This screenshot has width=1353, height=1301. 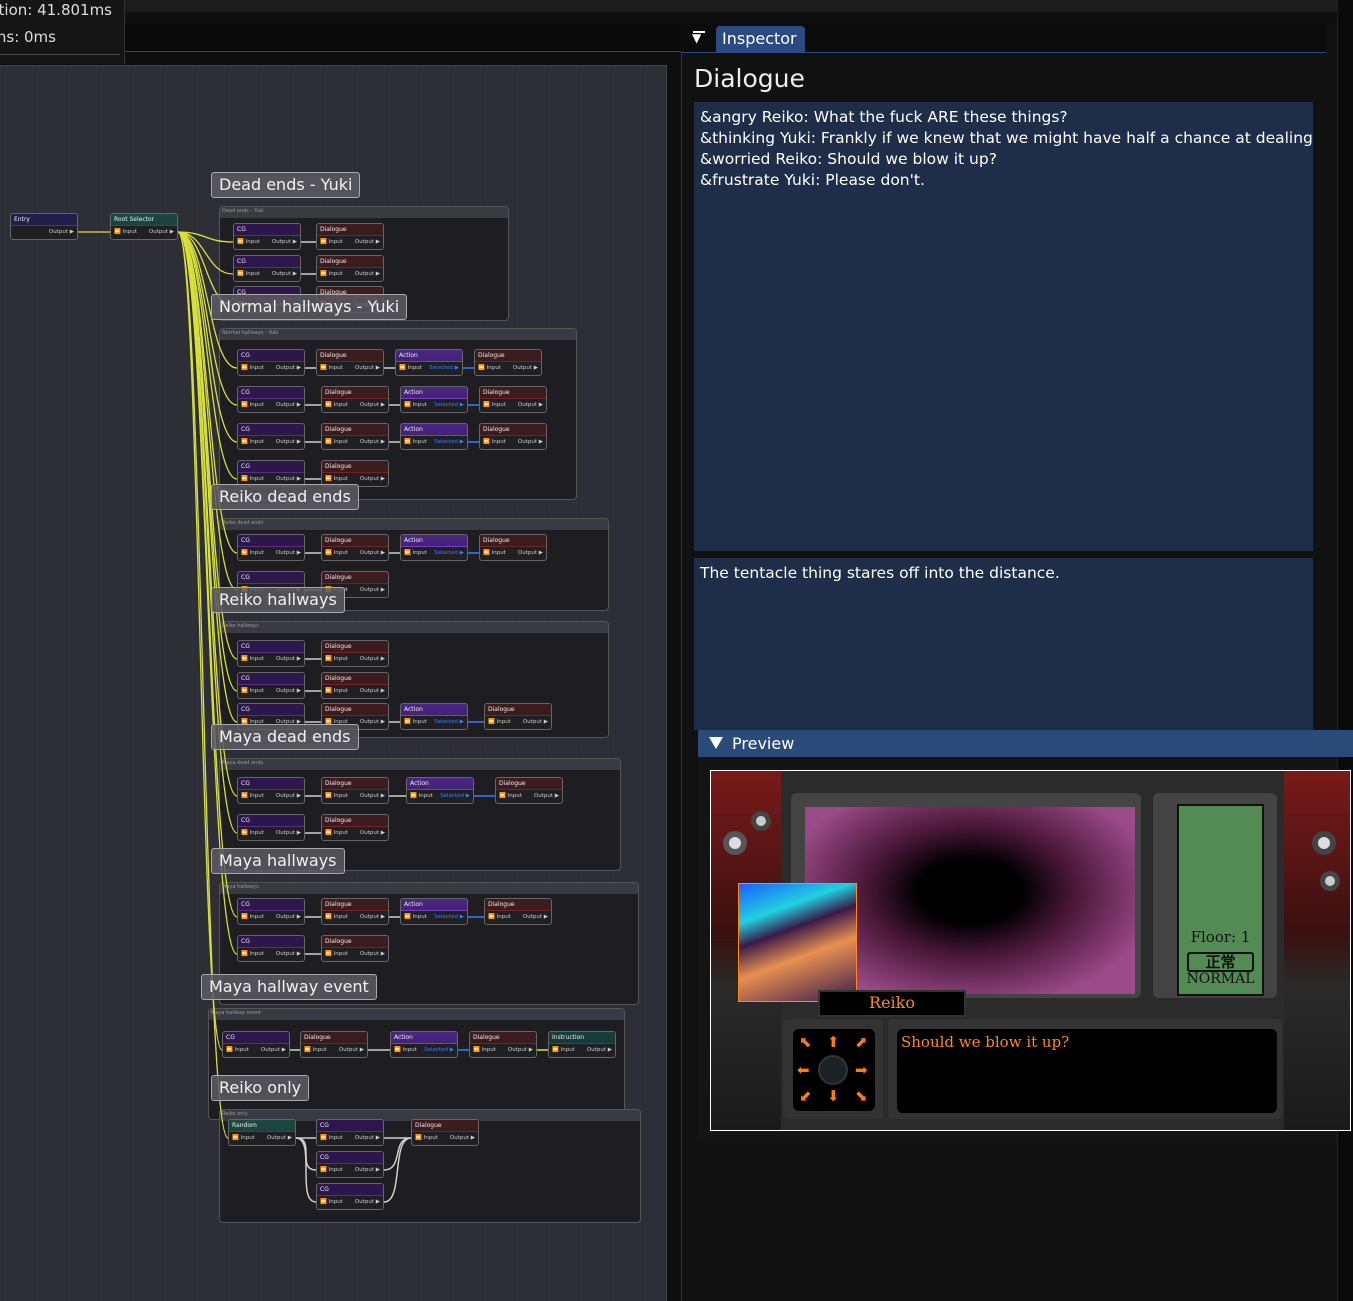 What do you see at coordinates (861, 1042) in the screenshot?
I see `arrow-up-right-icon: ⬈` at bounding box center [861, 1042].